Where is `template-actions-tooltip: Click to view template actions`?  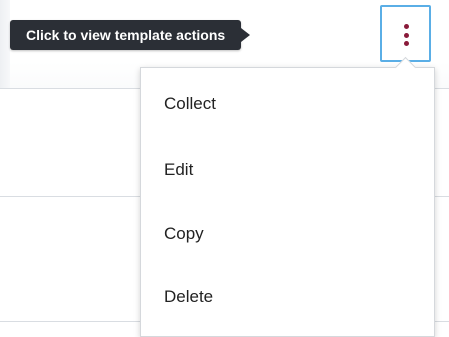
template-actions-tooltip: Click to view template actions is located at coordinates (130, 35).